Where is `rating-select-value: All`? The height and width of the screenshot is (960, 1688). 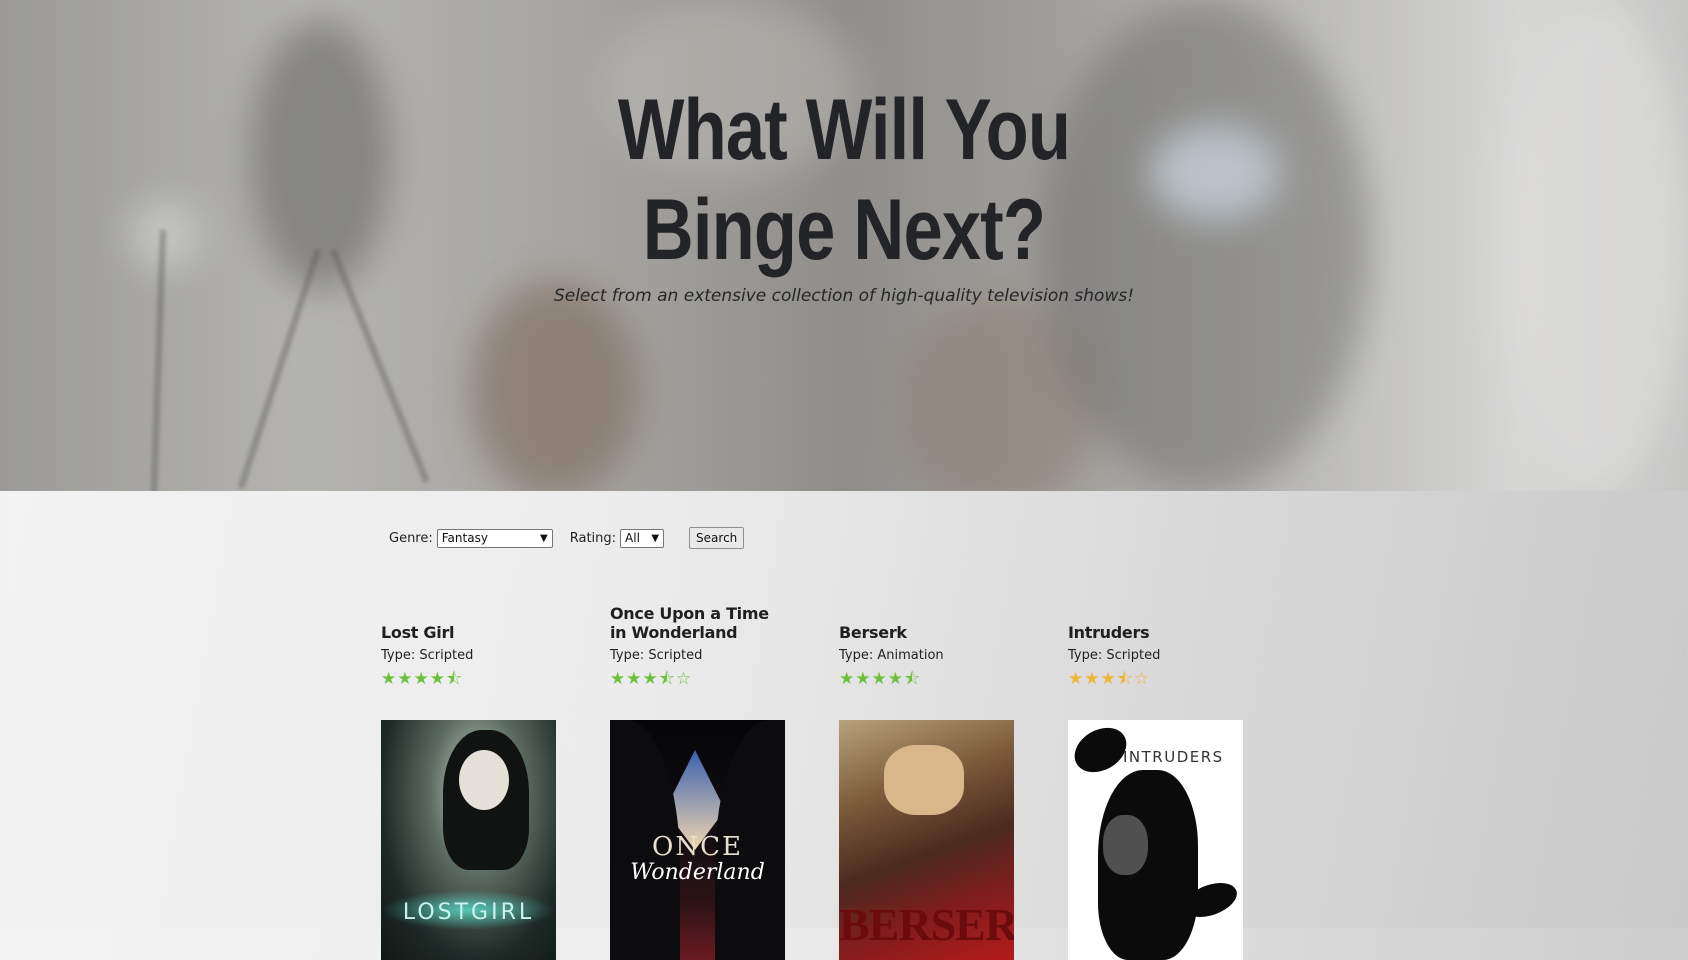
rating-select-value: All is located at coordinates (632, 537).